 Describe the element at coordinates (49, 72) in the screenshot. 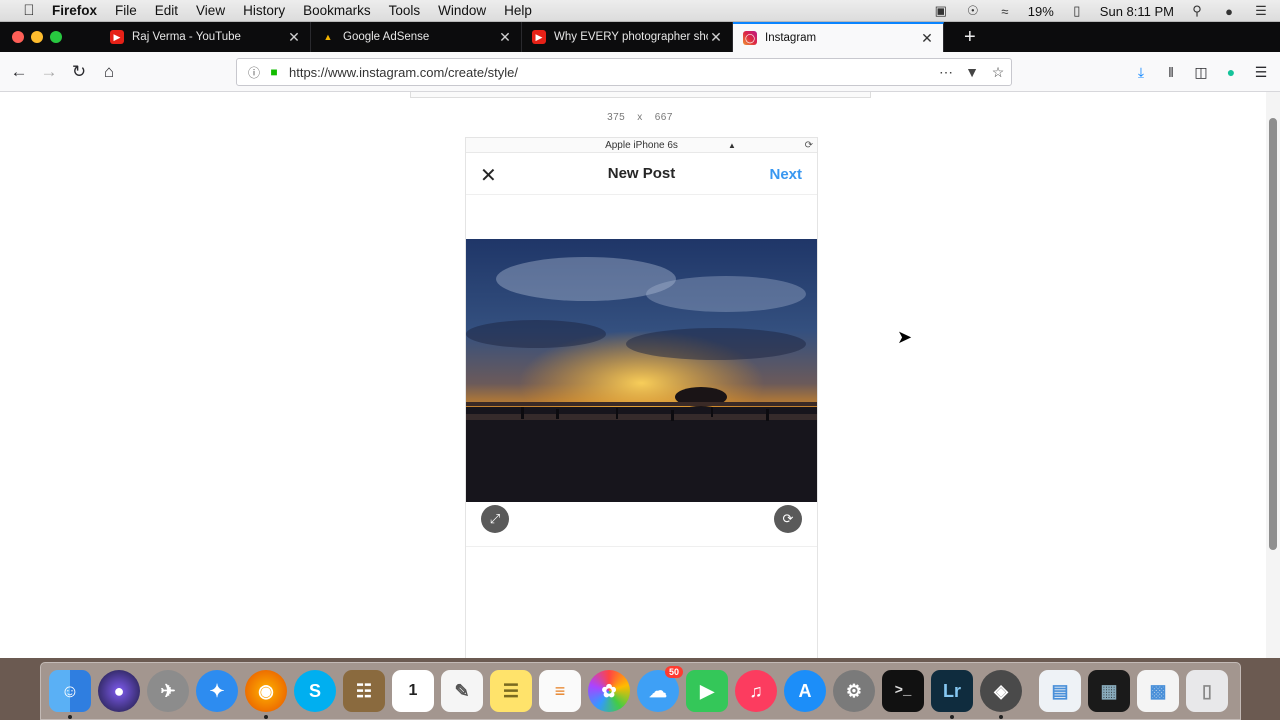

I see `forward-icon: →` at that location.